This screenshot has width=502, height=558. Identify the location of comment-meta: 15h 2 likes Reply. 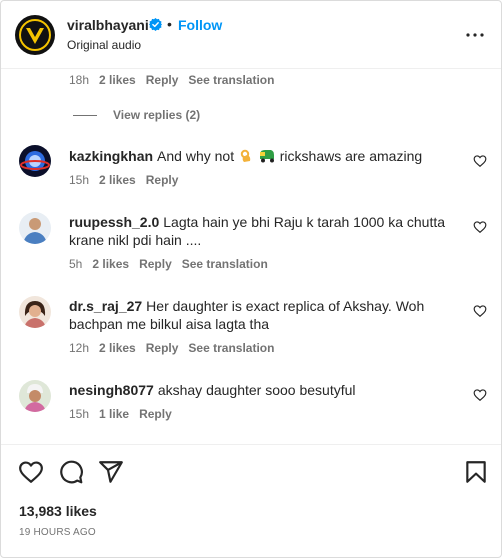
(123, 180).